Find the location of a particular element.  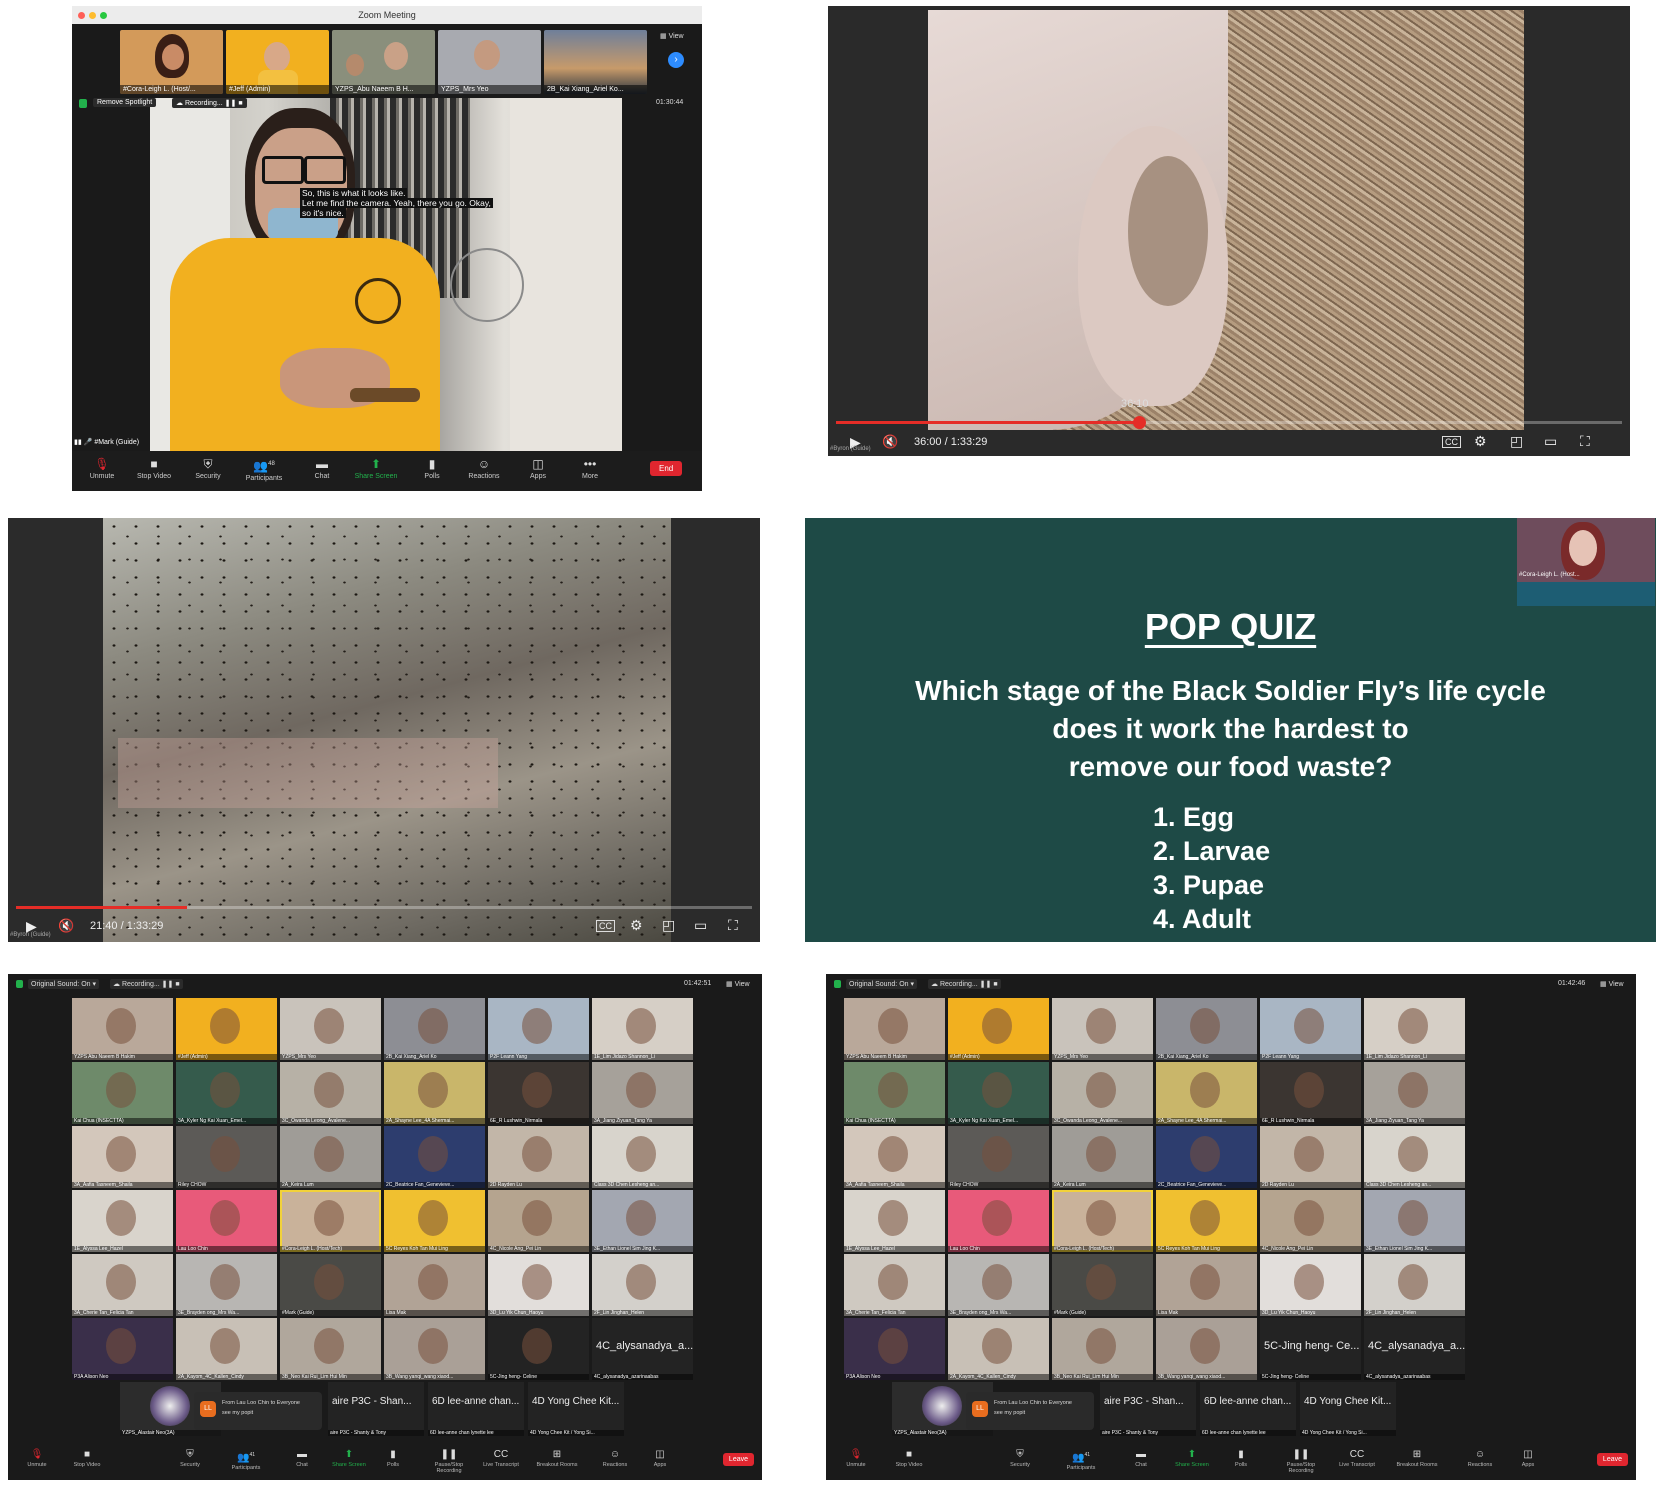

participants-button: 👥41 Participants is located at coordinates (1081, 1459).